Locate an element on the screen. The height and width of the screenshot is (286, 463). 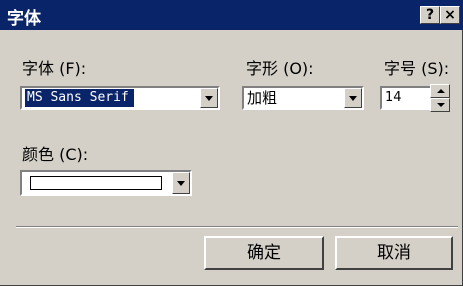
style-value: 加粗 is located at coordinates (262, 98).